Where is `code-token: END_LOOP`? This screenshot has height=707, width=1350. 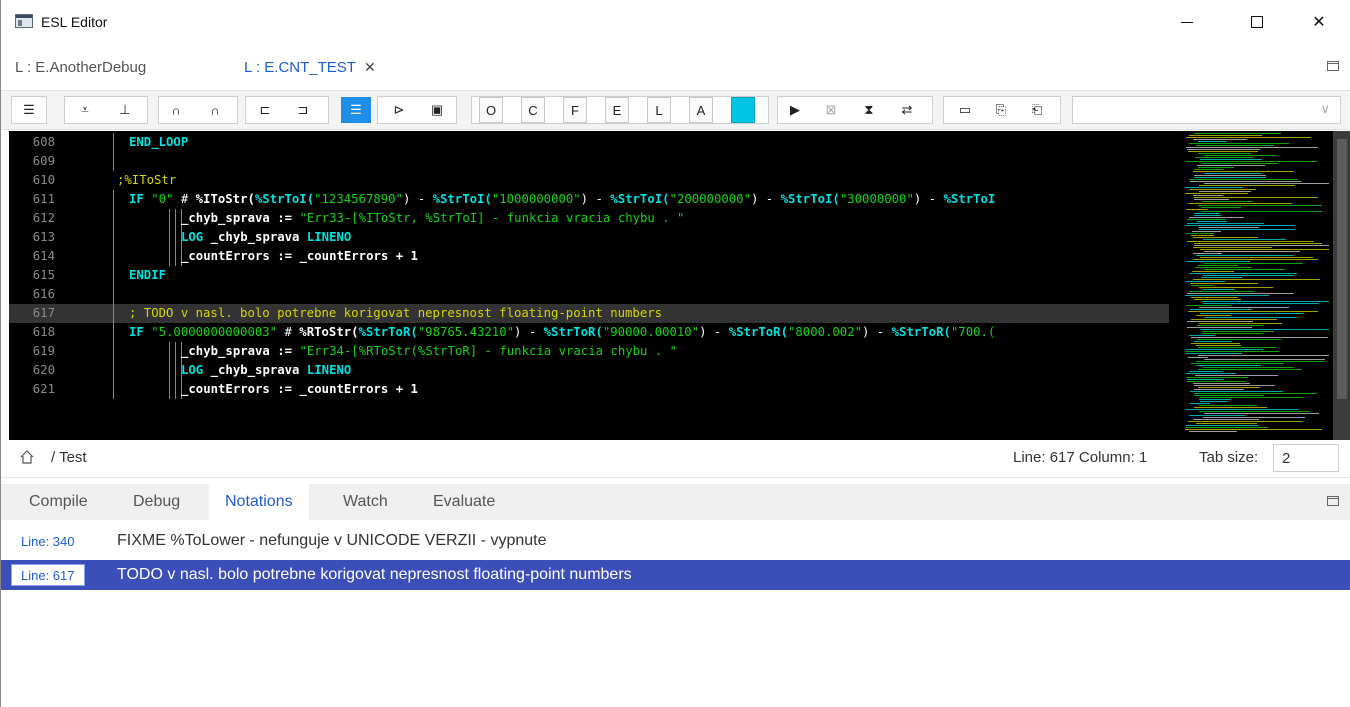
code-token: END_LOOP is located at coordinates (159, 142).